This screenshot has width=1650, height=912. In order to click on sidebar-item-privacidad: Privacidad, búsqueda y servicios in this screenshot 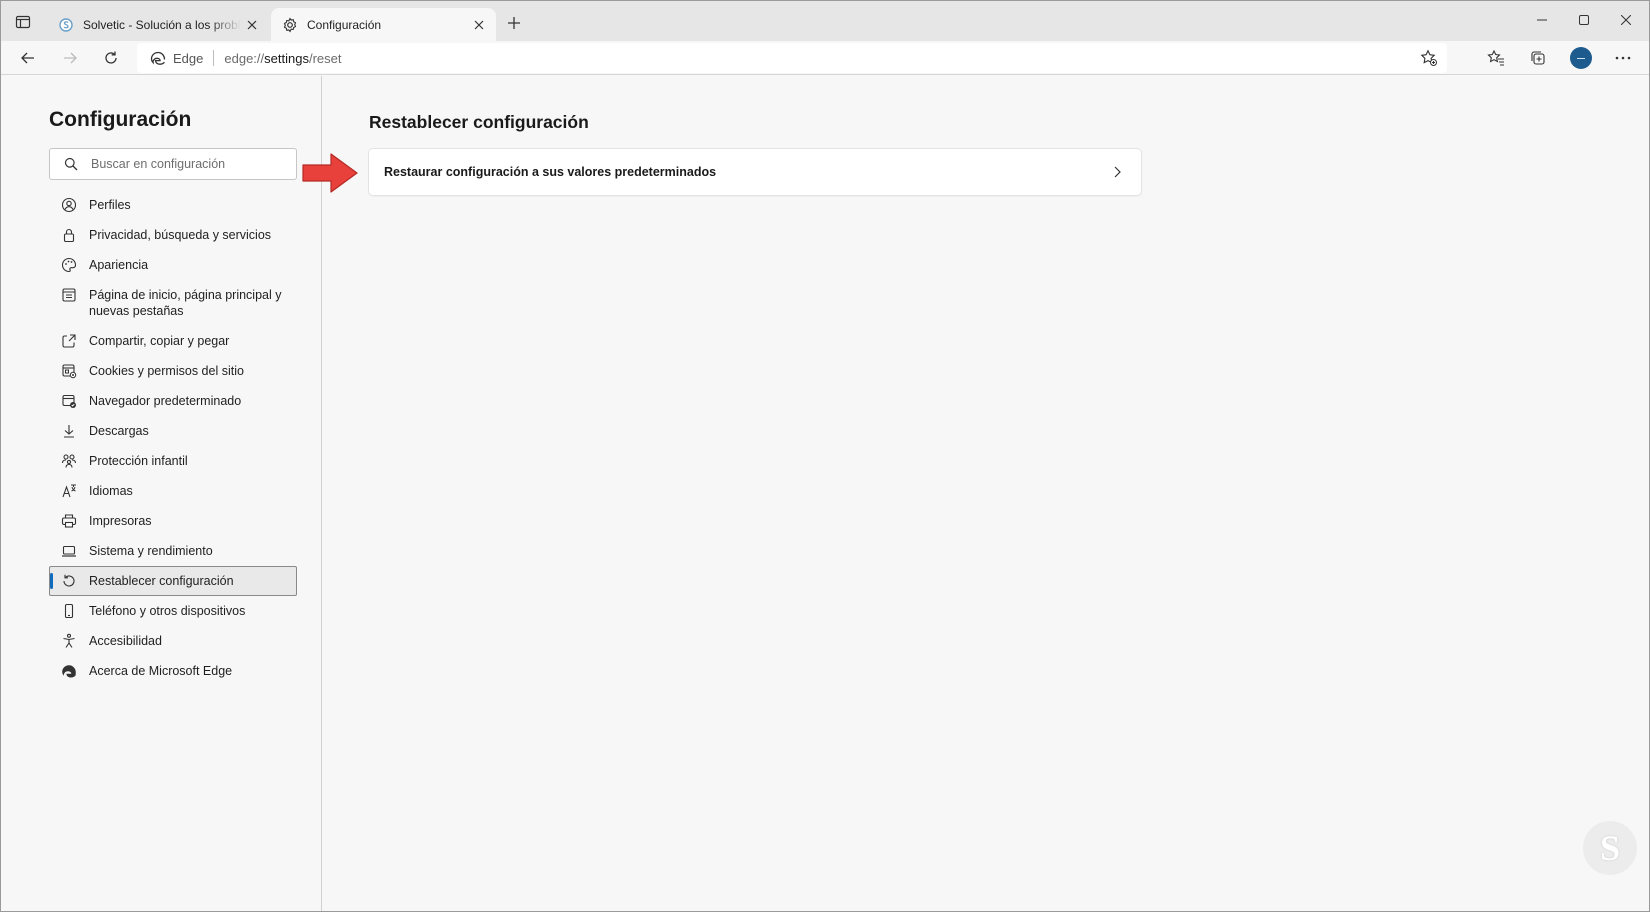, I will do `click(173, 235)`.